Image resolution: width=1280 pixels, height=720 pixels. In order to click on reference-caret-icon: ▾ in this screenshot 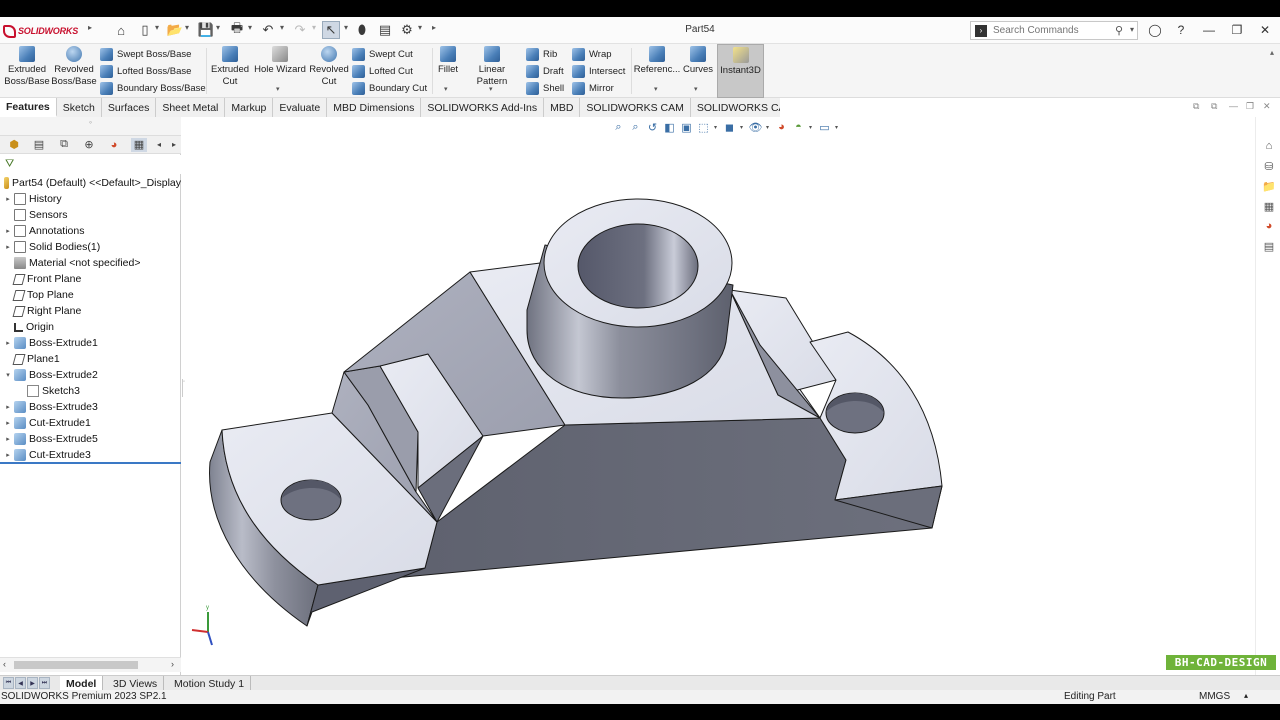, I will do `click(656, 89)`.